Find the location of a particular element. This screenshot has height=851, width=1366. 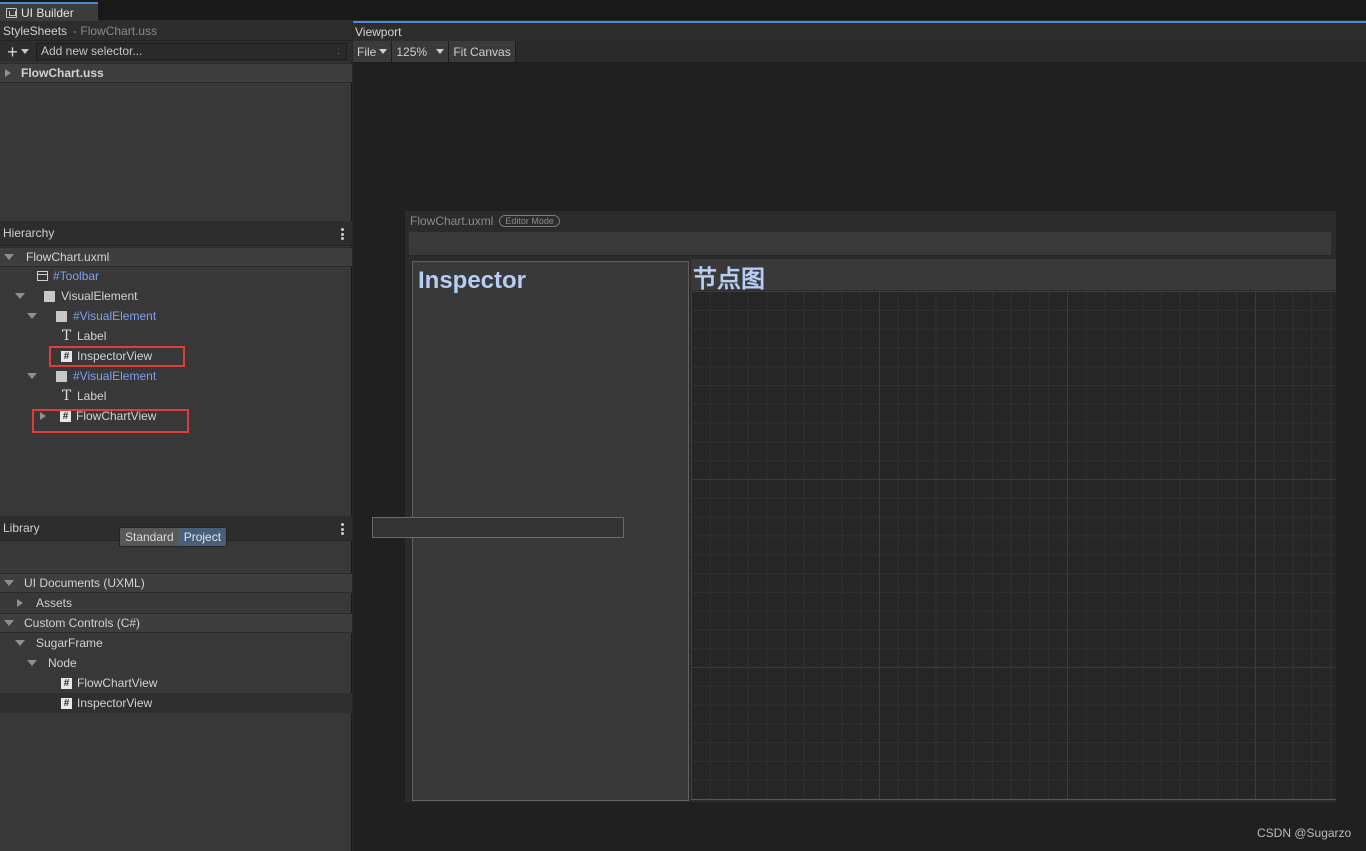

hierarchy-title: Hierarchy is located at coordinates (29, 233).